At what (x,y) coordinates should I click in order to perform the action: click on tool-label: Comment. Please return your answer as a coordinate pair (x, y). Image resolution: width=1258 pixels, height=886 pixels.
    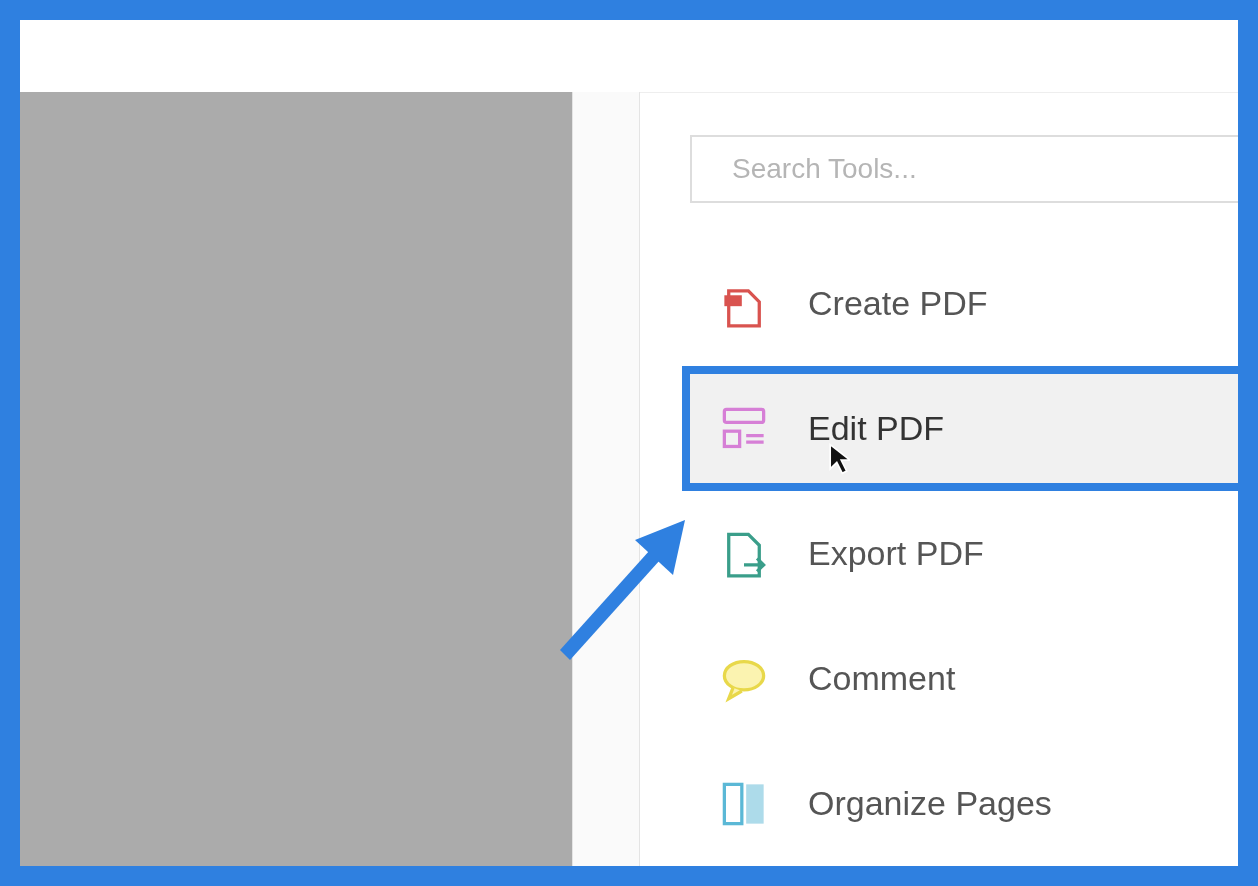
    Looking at the image, I should click on (882, 678).